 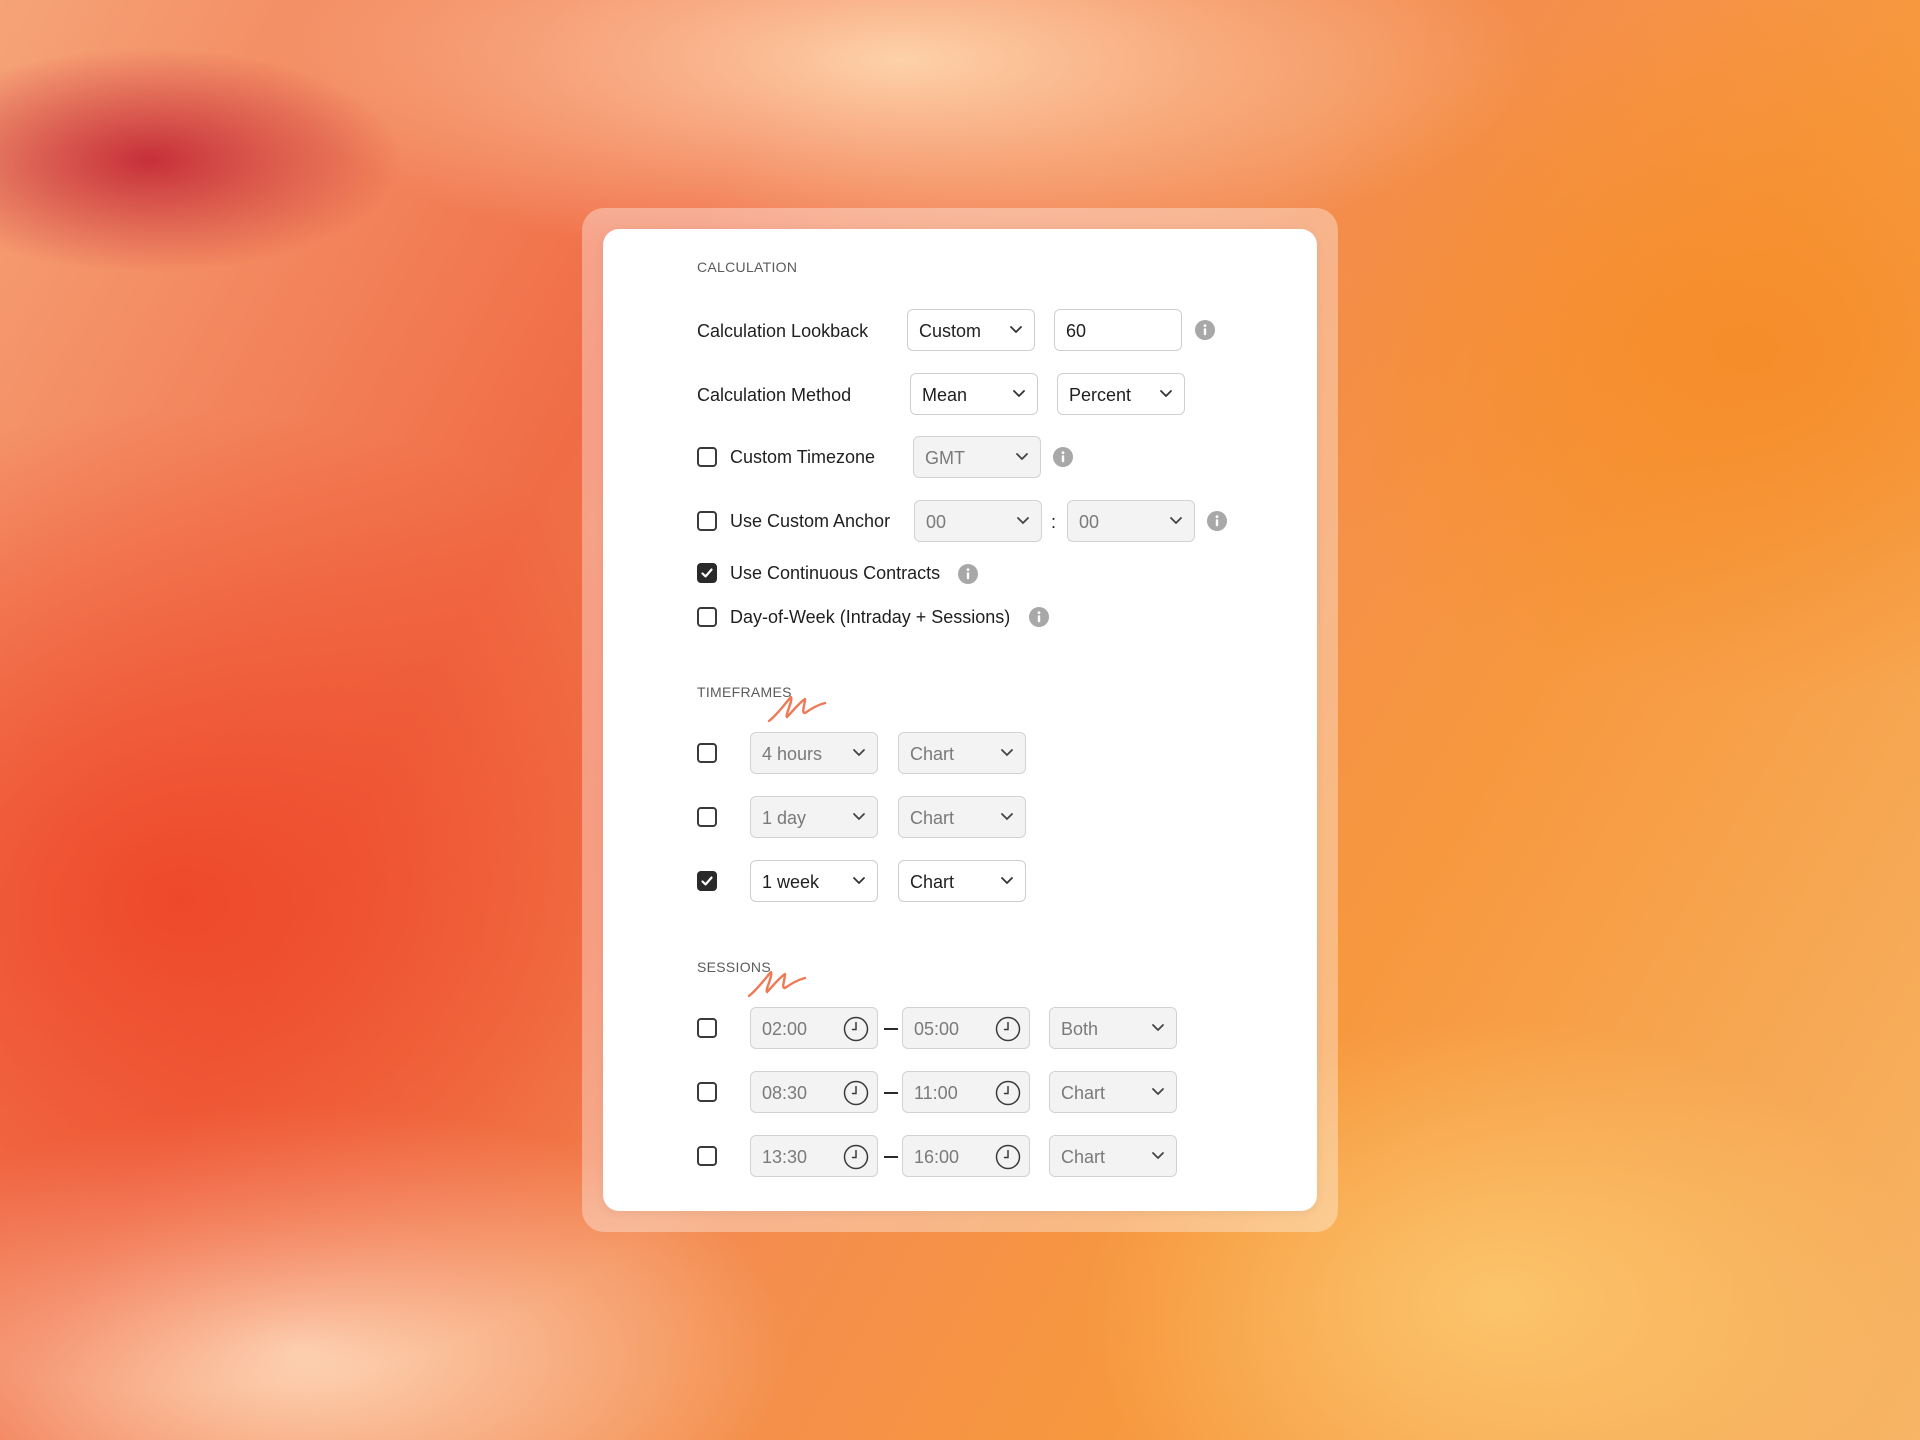 What do you see at coordinates (932, 882) in the screenshot?
I see `timeframe-row-3-display-value: Chart` at bounding box center [932, 882].